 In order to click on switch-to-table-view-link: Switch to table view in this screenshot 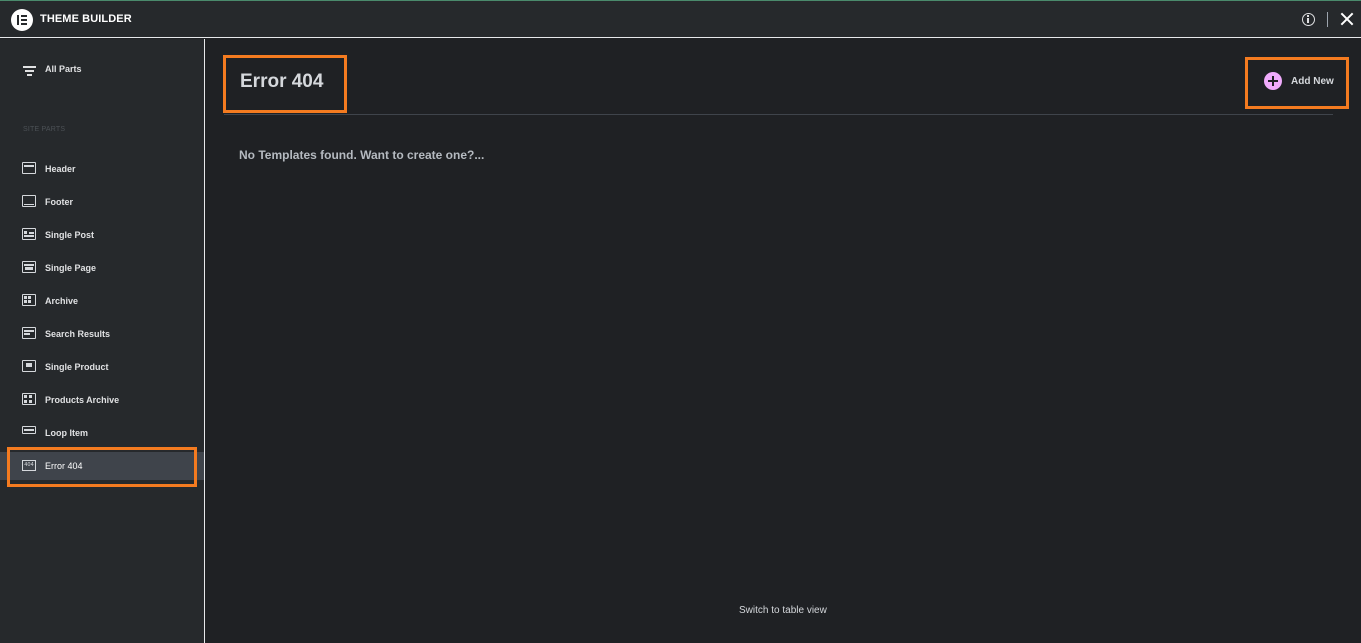, I will do `click(783, 610)`.